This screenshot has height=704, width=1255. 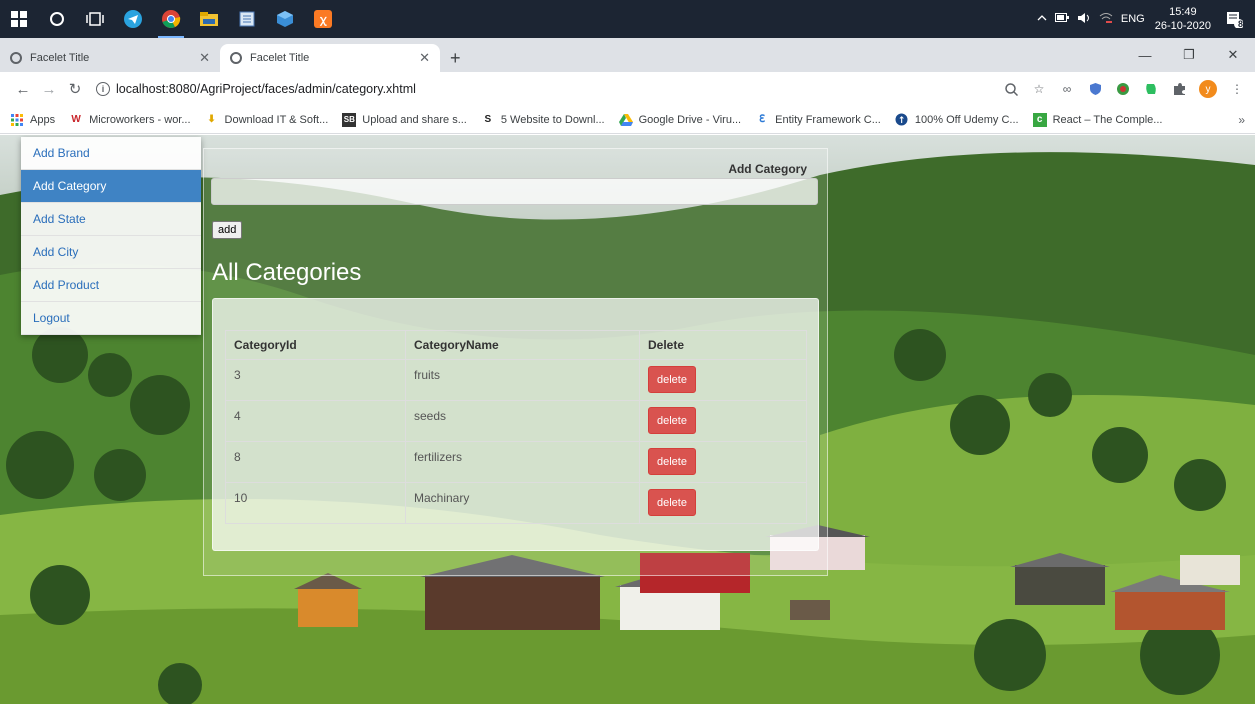 I want to click on react-icon: c, so click(x=1039, y=119).